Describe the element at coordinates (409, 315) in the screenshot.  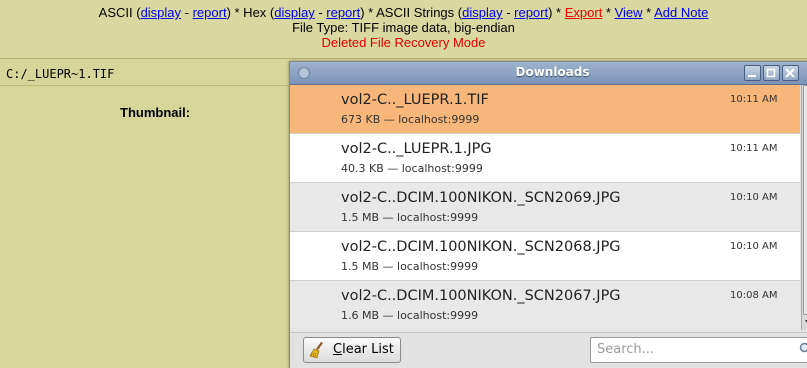
I see `download-meta: 1.6 MB — localhost:9999` at that location.